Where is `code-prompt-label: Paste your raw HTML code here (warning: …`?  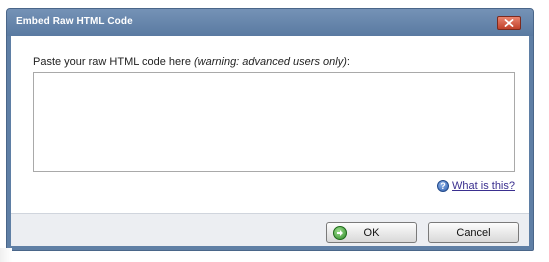
code-prompt-label: Paste your raw HTML code here (warning: … is located at coordinates (191, 62).